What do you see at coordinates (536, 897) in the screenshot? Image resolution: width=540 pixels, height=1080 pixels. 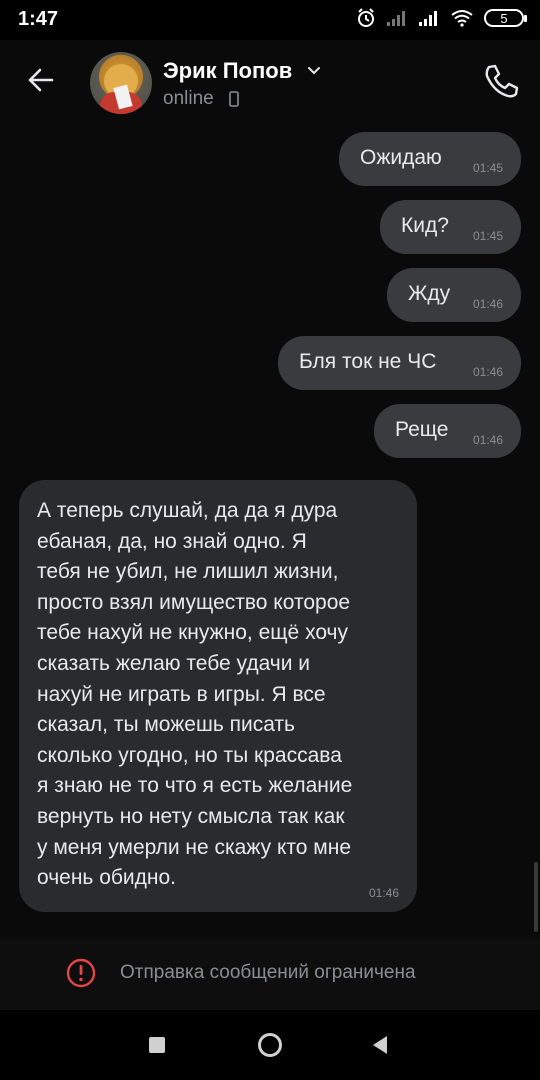 I see `scroll-indicator` at bounding box center [536, 897].